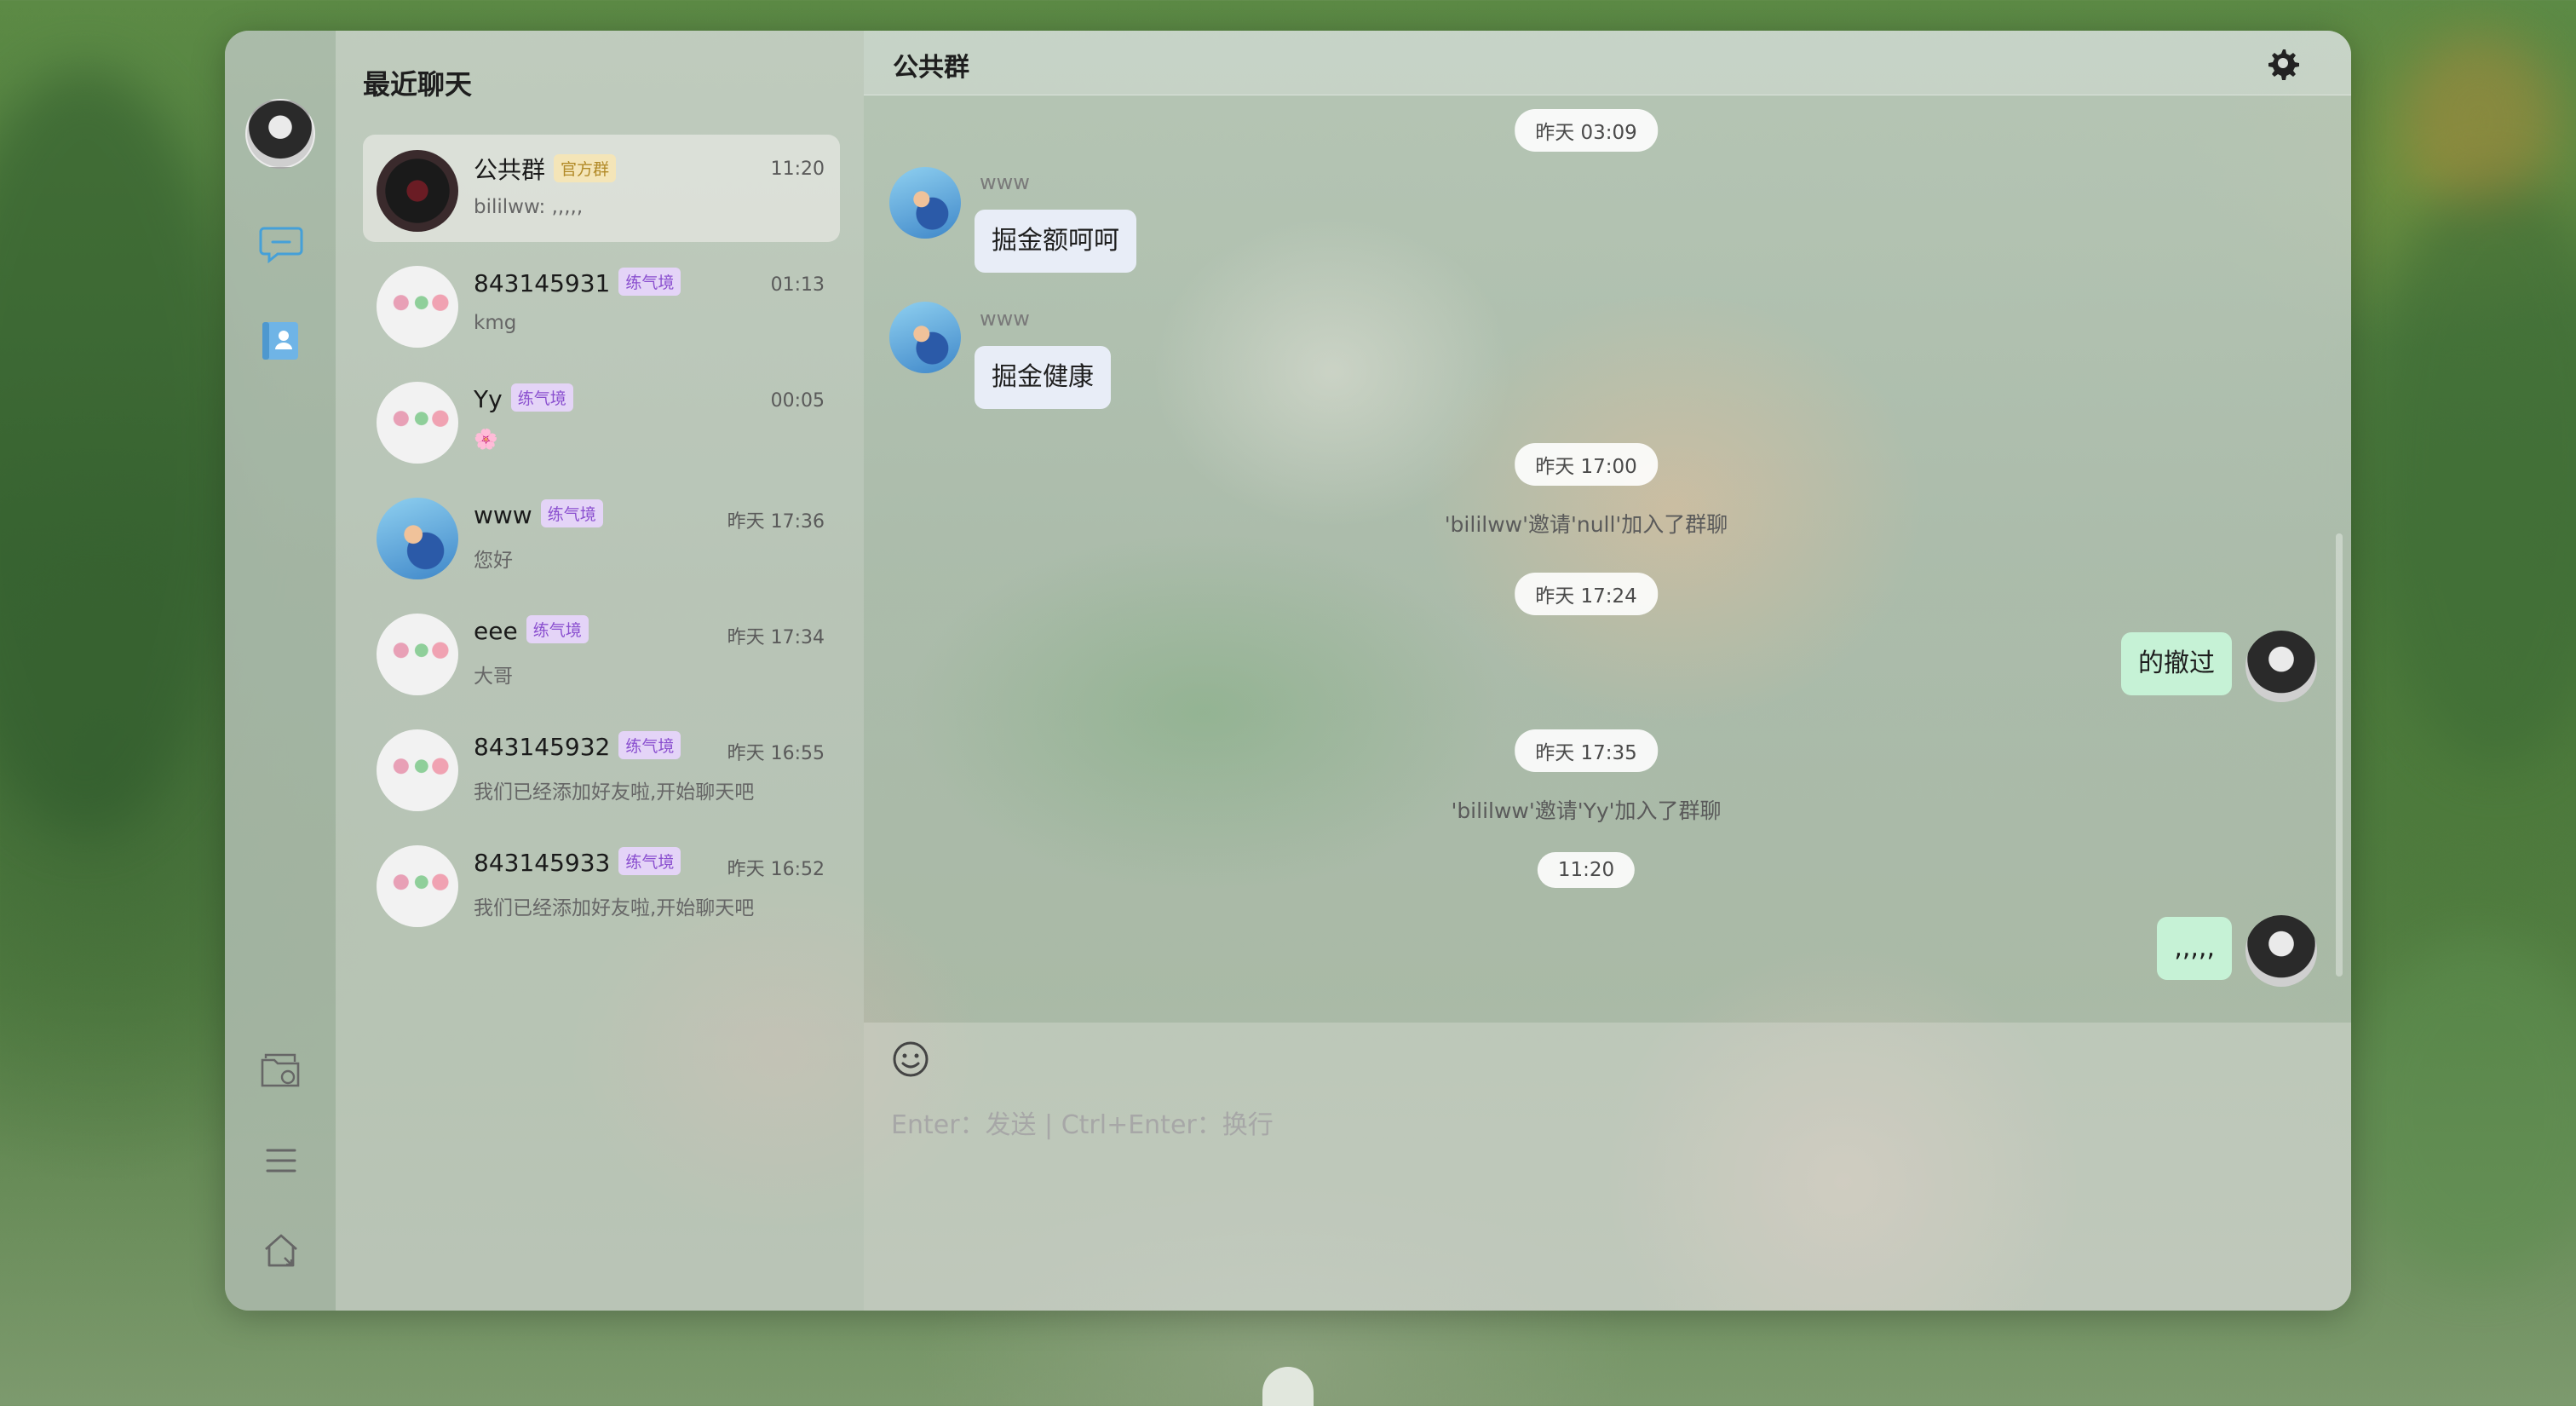 The height and width of the screenshot is (1406, 2576). What do you see at coordinates (503, 515) in the screenshot?
I see `conversation-name: www` at bounding box center [503, 515].